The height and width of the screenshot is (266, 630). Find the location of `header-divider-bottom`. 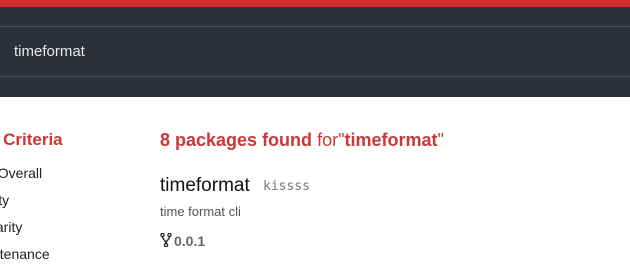

header-divider-bottom is located at coordinates (315, 76).